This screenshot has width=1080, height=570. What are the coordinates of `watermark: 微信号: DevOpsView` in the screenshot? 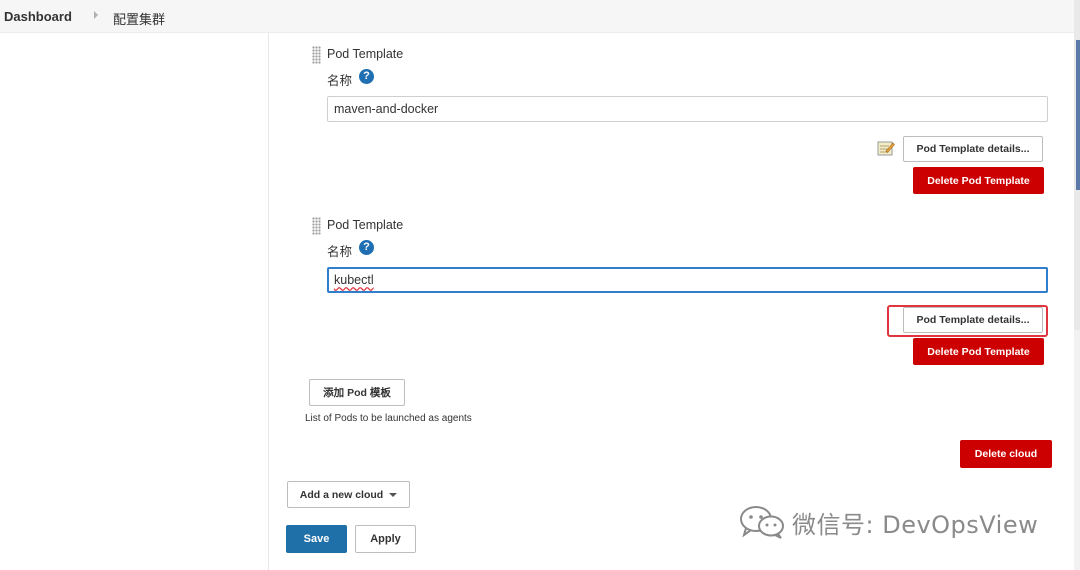 It's located at (893, 522).